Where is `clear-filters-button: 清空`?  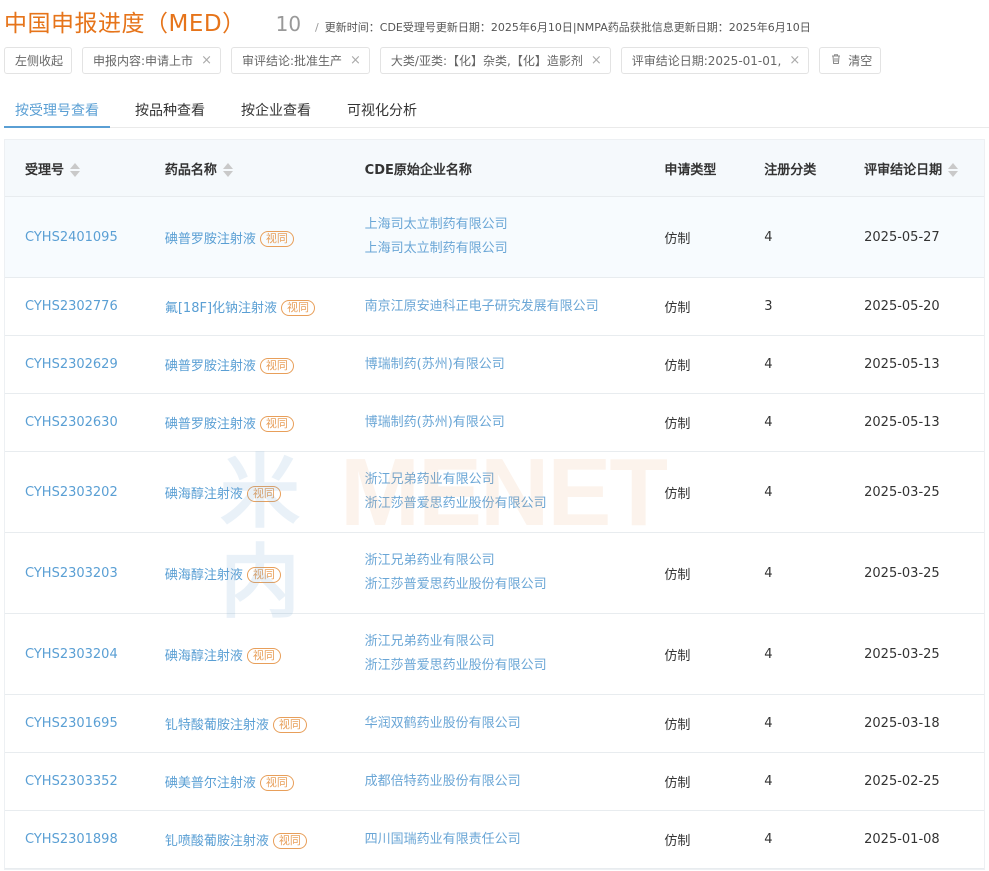 clear-filters-button: 清空 is located at coordinates (850, 60).